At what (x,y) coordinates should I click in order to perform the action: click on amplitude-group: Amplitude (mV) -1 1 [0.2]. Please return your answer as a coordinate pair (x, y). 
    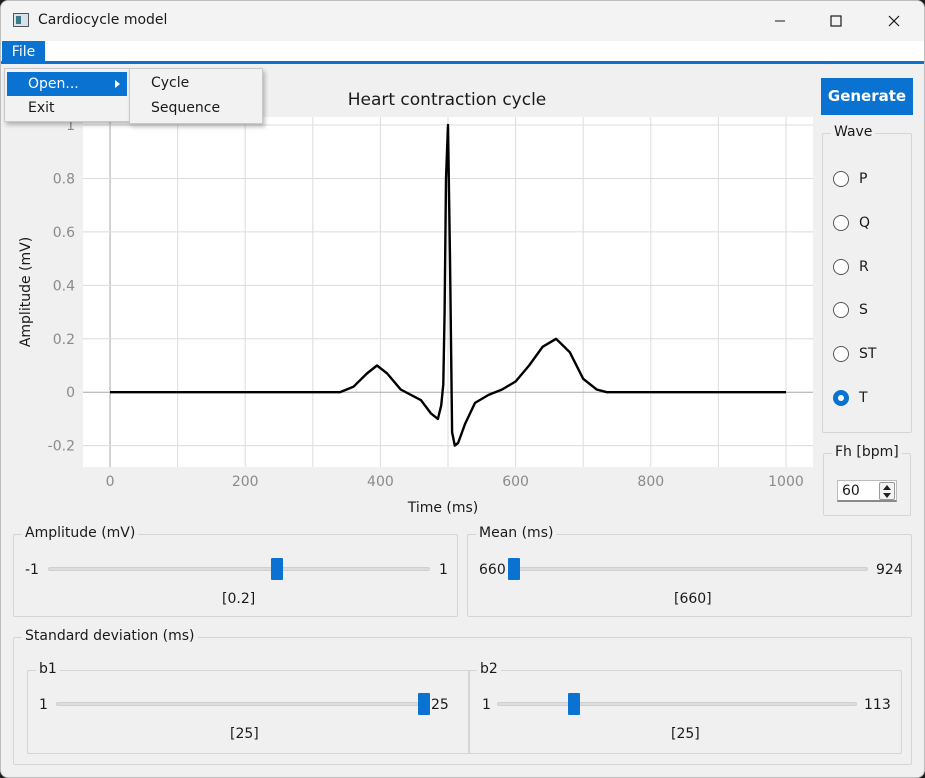
    Looking at the image, I should click on (235, 571).